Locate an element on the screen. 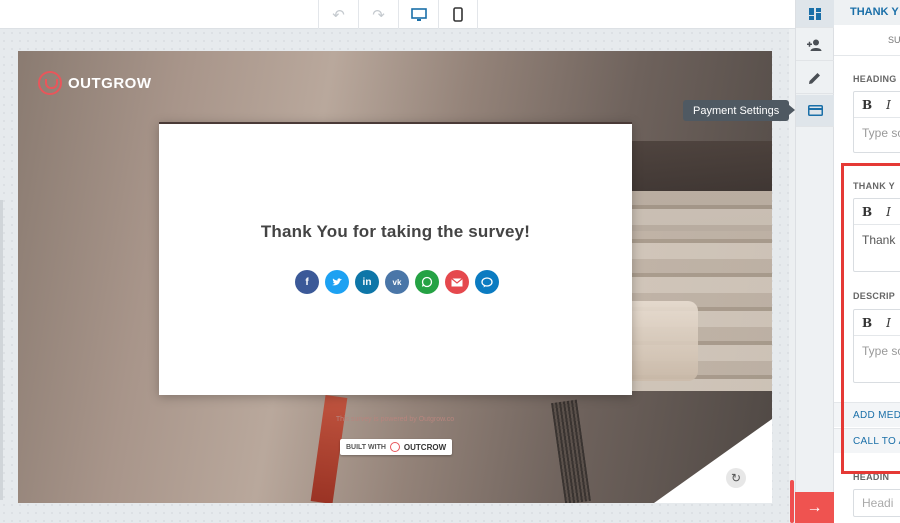 This screenshot has height=523, width=900. dashboard-icon is located at coordinates (815, 13).